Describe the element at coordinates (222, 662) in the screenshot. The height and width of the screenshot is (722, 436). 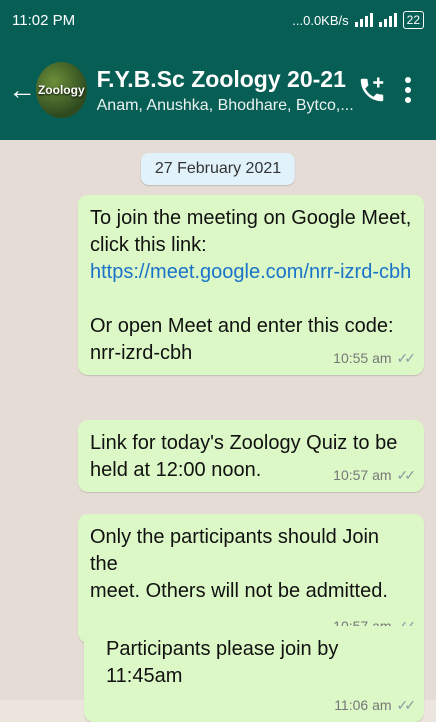
I see `message-line: Participants please join by 11:45am` at that location.